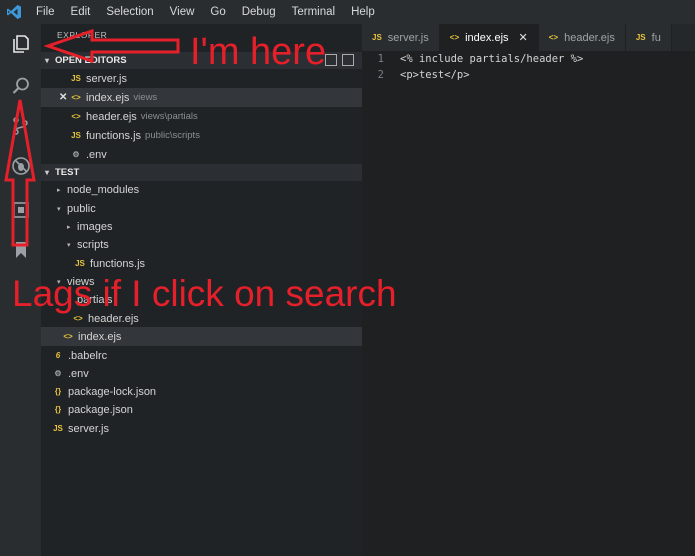 This screenshot has width=695, height=556. Describe the element at coordinates (331, 60) in the screenshot. I see `save-all-icon` at that location.